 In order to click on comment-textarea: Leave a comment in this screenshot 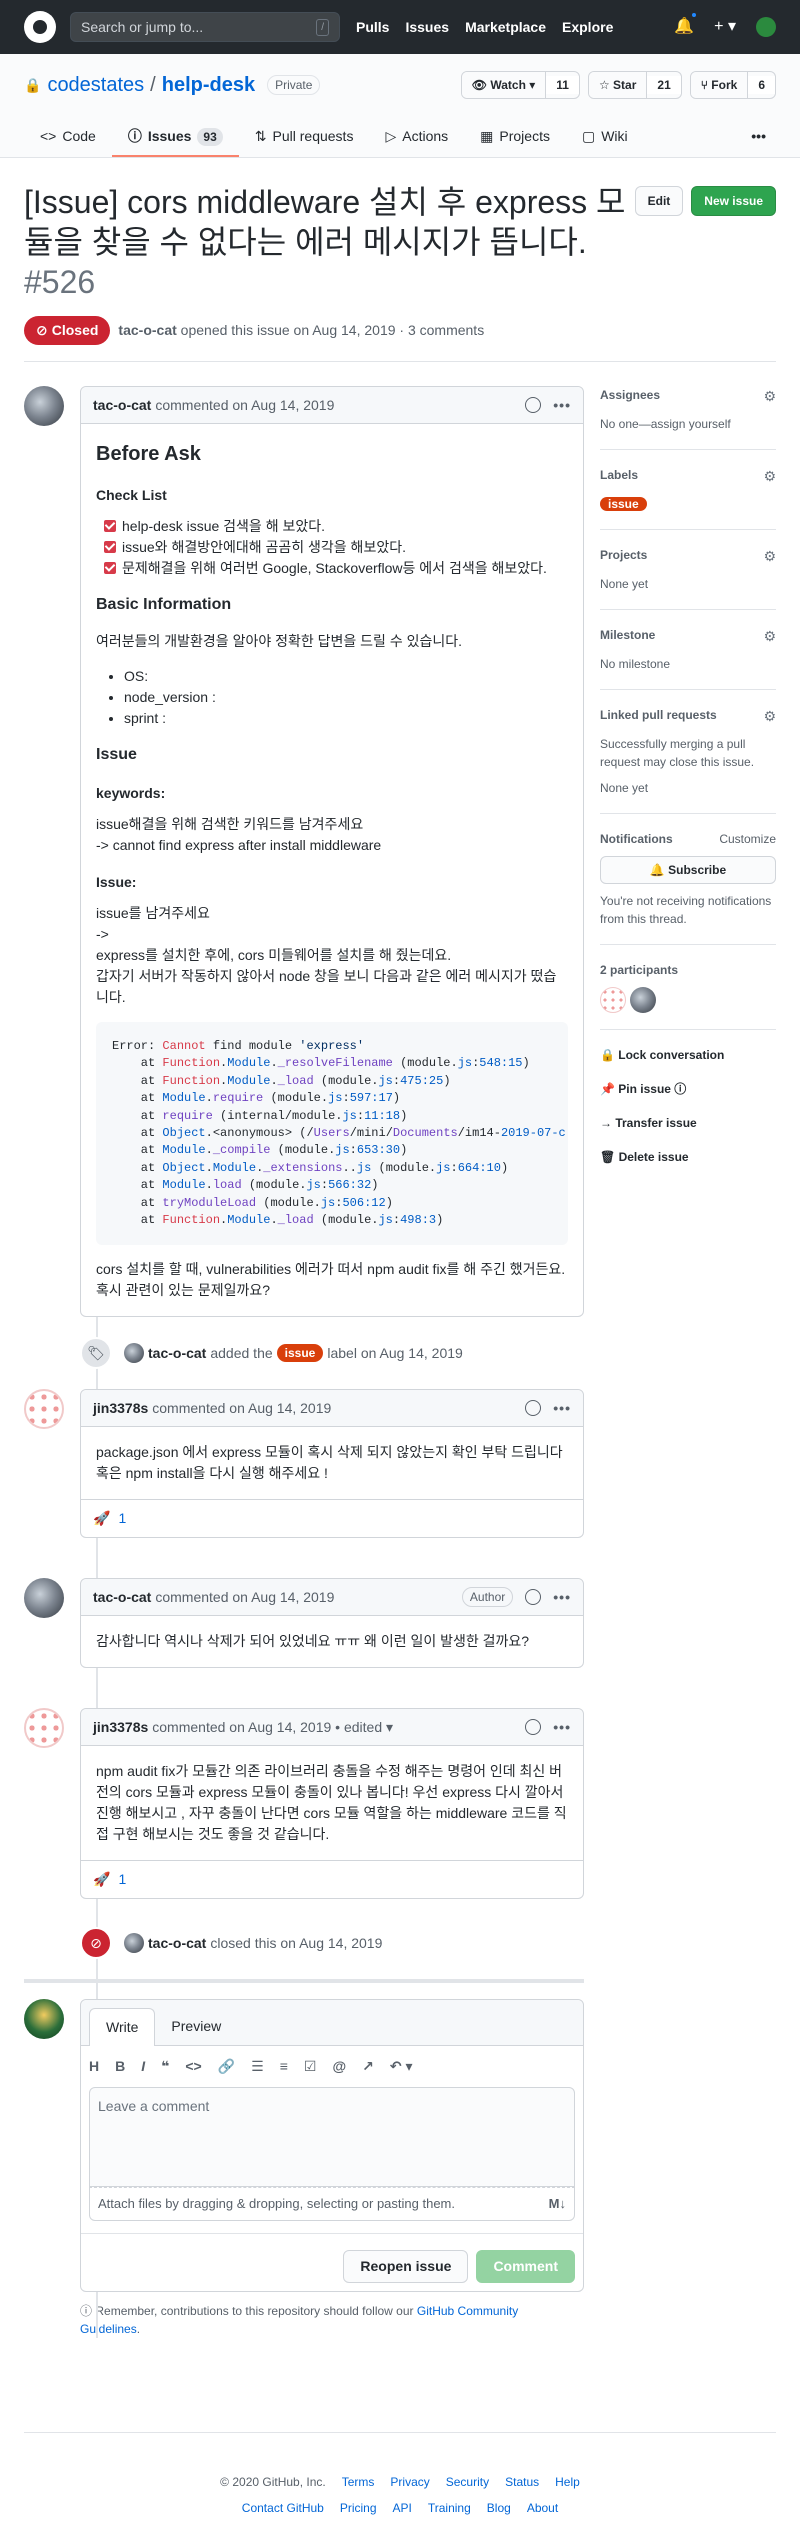, I will do `click(332, 2137)`.